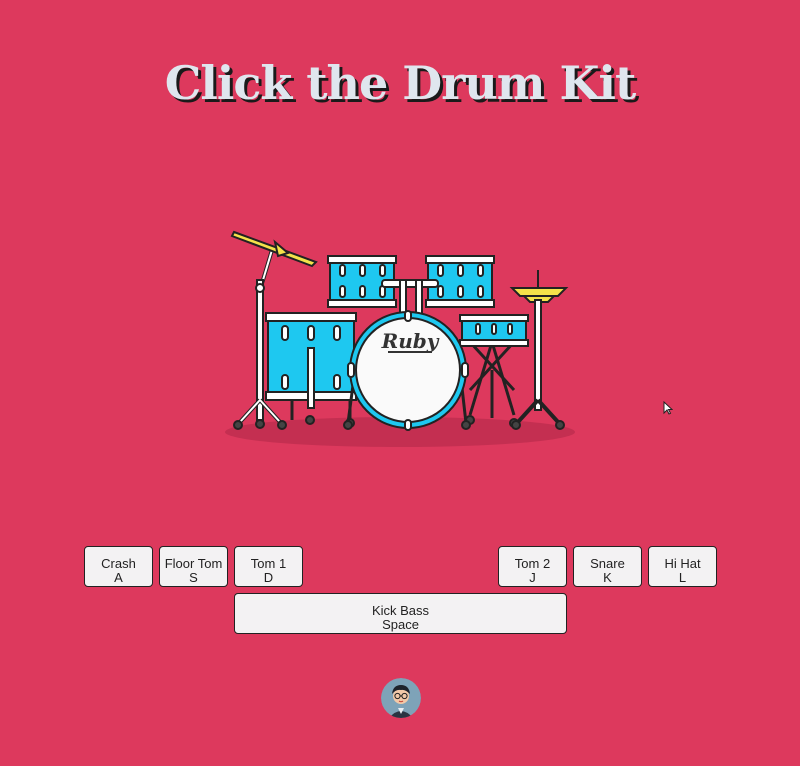 Image resolution: width=800 pixels, height=766 pixels. What do you see at coordinates (268, 577) in the screenshot?
I see `tom-1-key: D` at bounding box center [268, 577].